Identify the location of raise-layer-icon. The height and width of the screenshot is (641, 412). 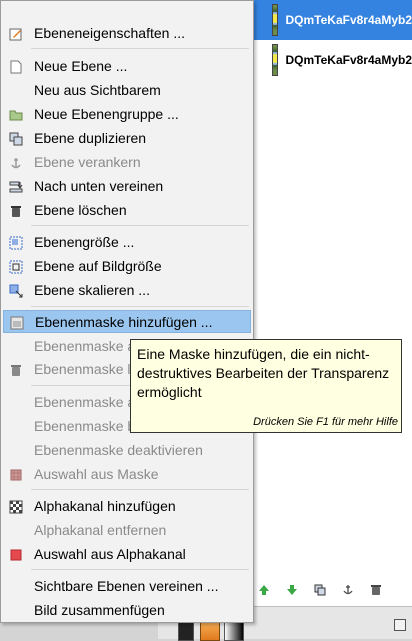
(264, 590).